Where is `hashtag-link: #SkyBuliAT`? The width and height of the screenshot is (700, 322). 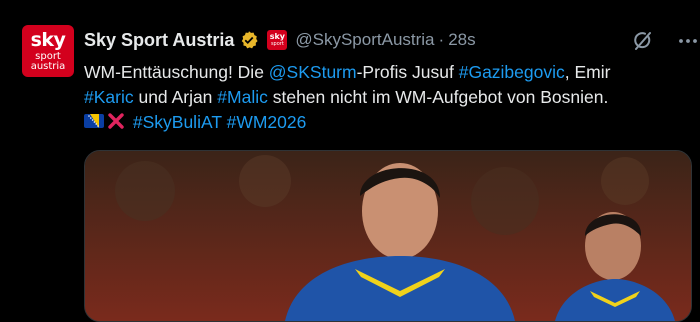
hashtag-link: #SkyBuliAT is located at coordinates (177, 122).